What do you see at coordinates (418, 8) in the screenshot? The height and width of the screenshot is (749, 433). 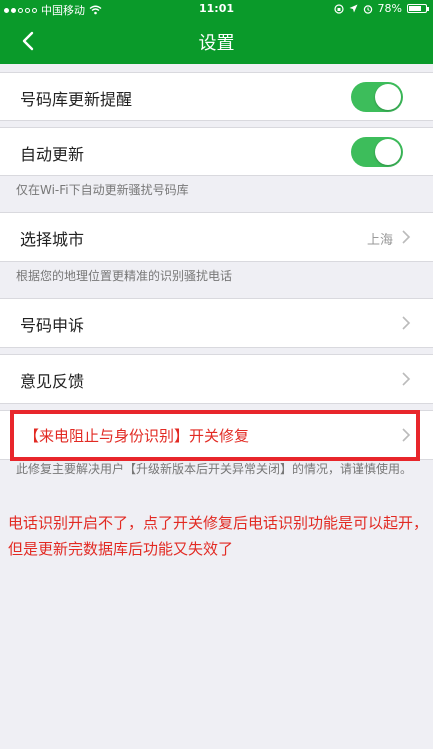 I see `battery-icon` at bounding box center [418, 8].